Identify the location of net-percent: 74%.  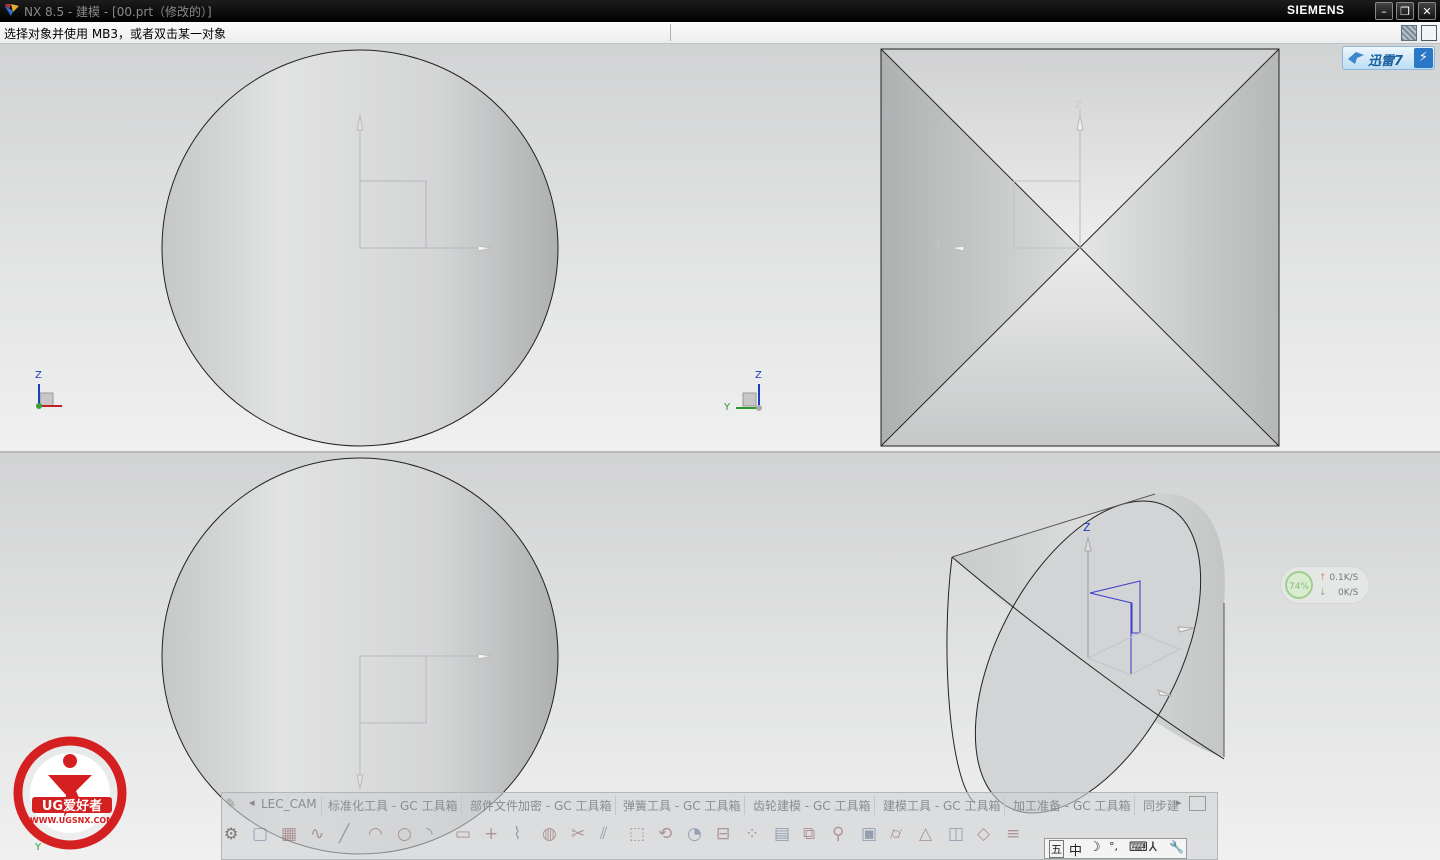
(1299, 585).